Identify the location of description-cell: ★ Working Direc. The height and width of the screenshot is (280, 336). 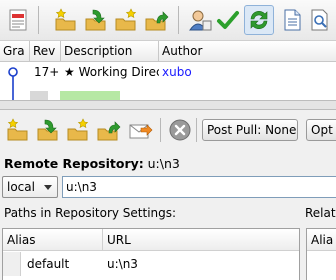
(111, 72).